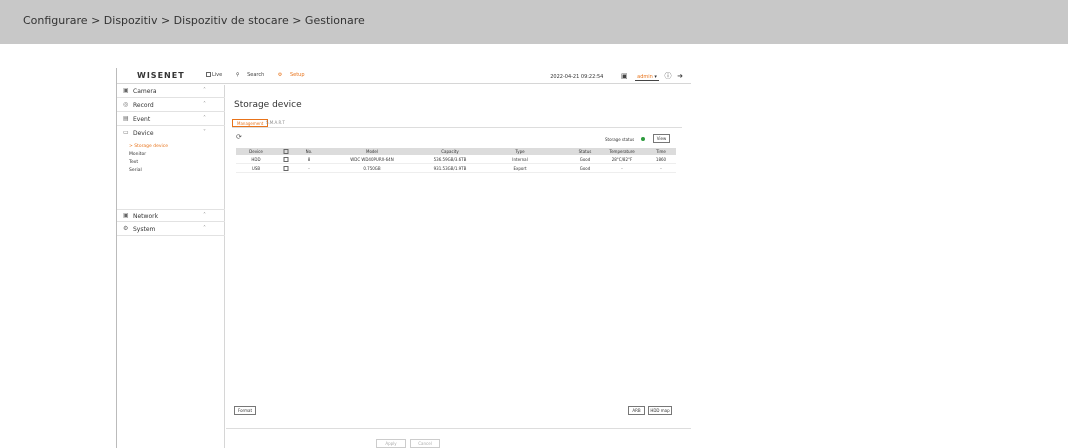 This screenshot has width=1068, height=448. What do you see at coordinates (148, 146) in the screenshot?
I see `sidebar-sub-storage-device: > Storage device` at bounding box center [148, 146].